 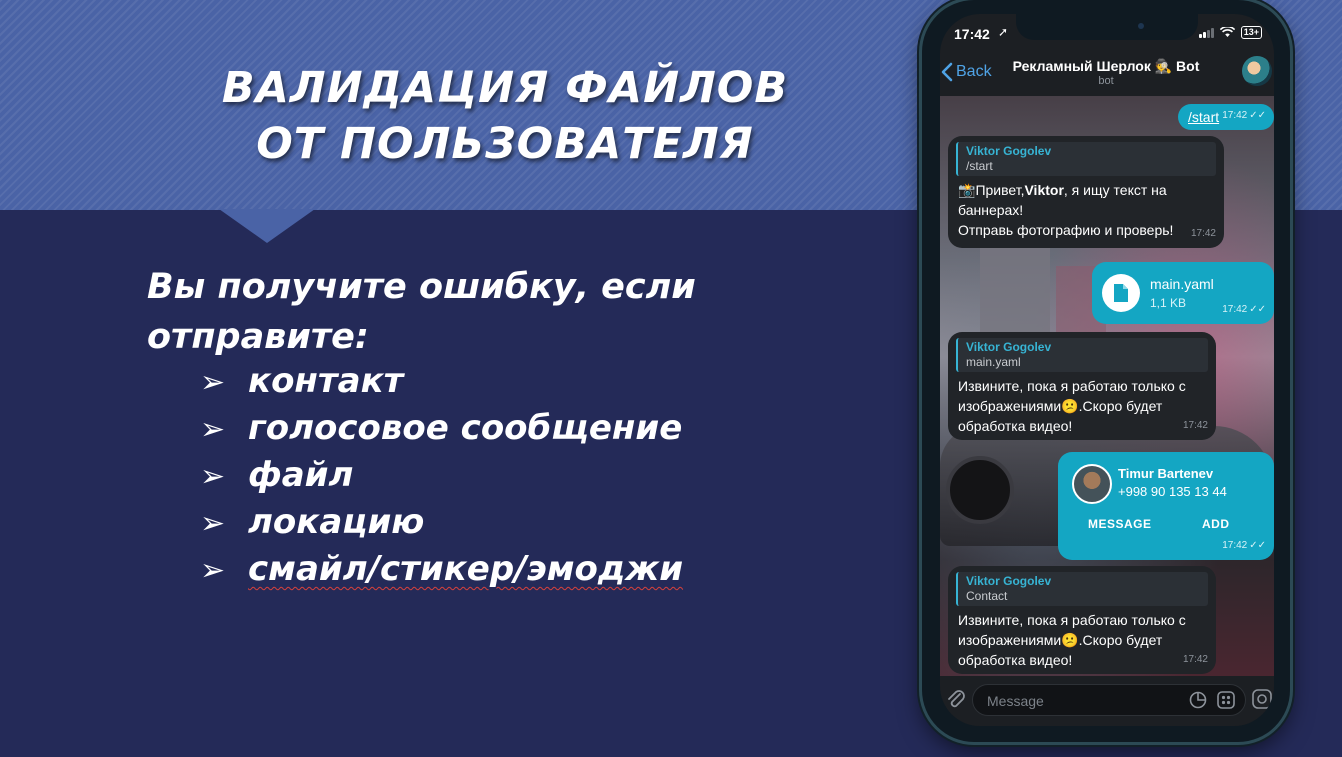 What do you see at coordinates (1106, 81) in the screenshot?
I see `chat-subtitle: bot` at bounding box center [1106, 81].